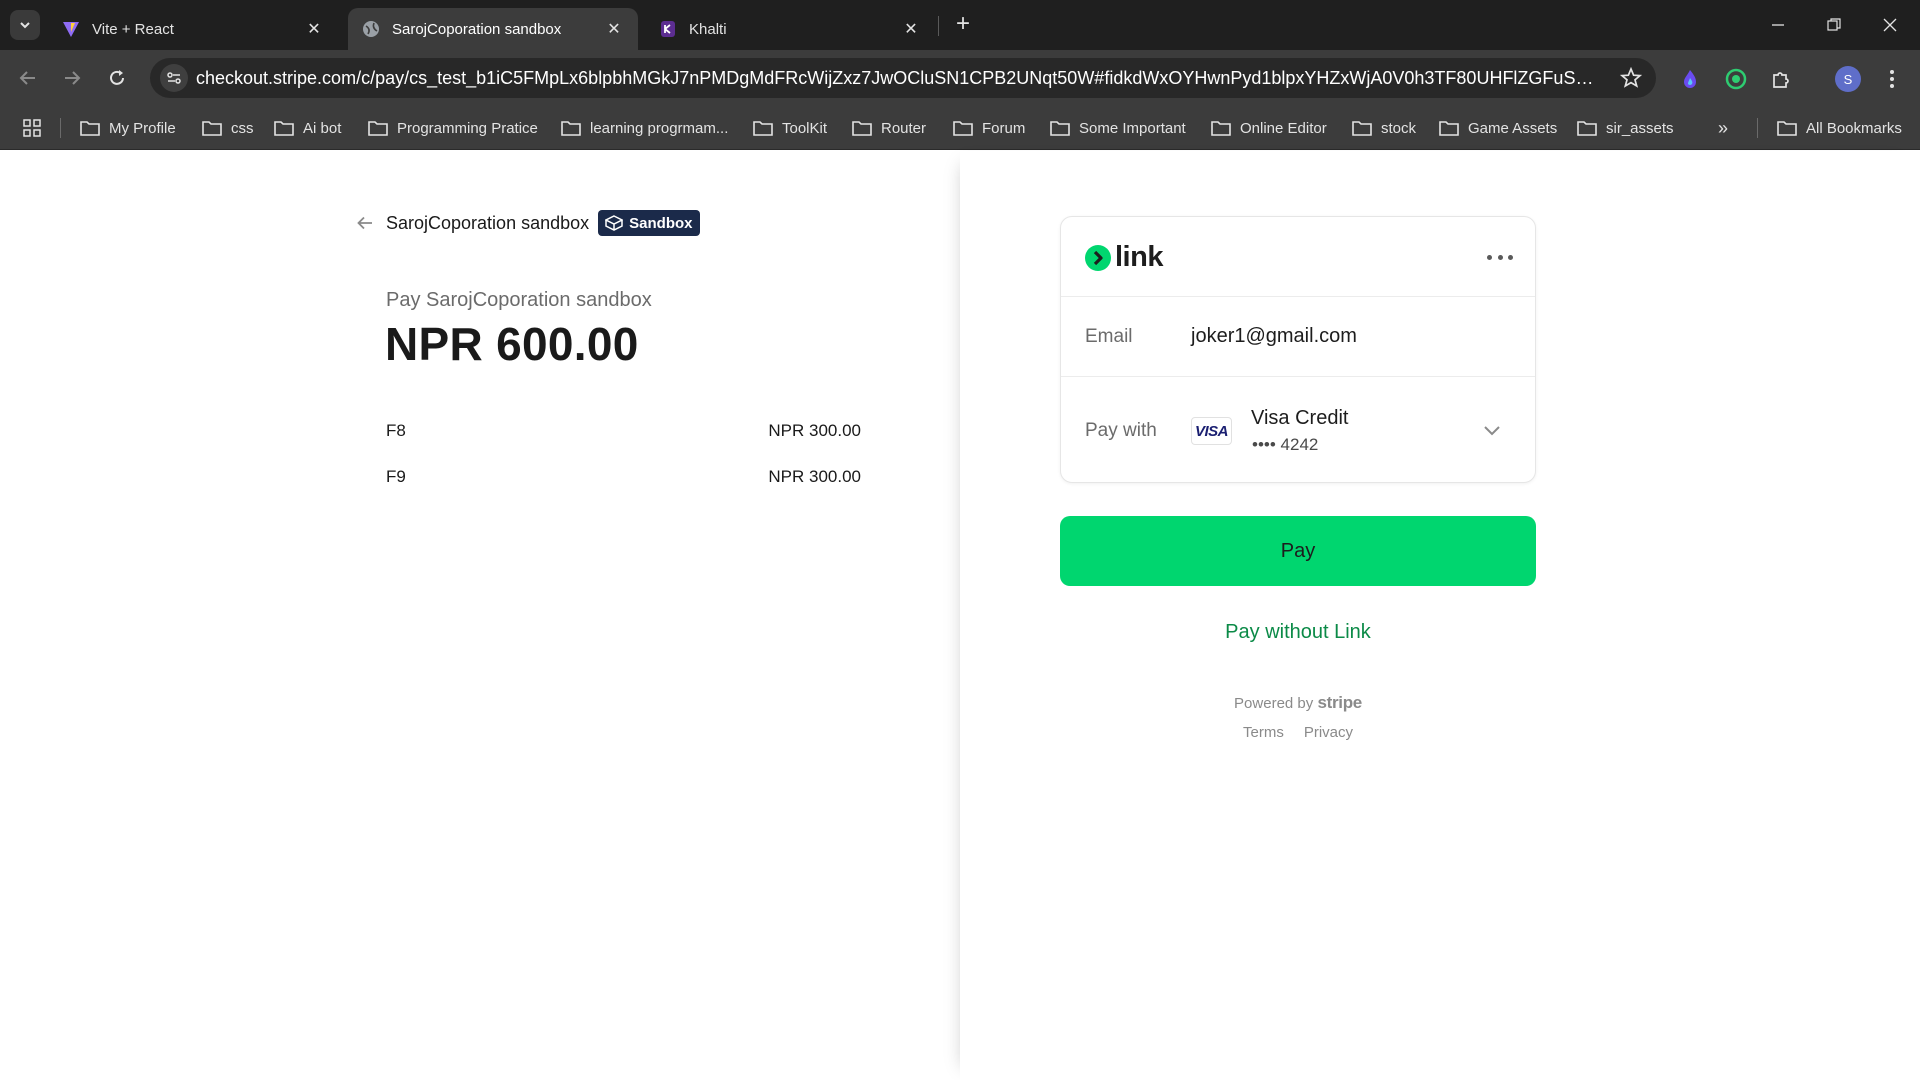 The width and height of the screenshot is (1920, 1080). What do you see at coordinates (1283, 128) in the screenshot?
I see `bookmark-label: Online Editor` at bounding box center [1283, 128].